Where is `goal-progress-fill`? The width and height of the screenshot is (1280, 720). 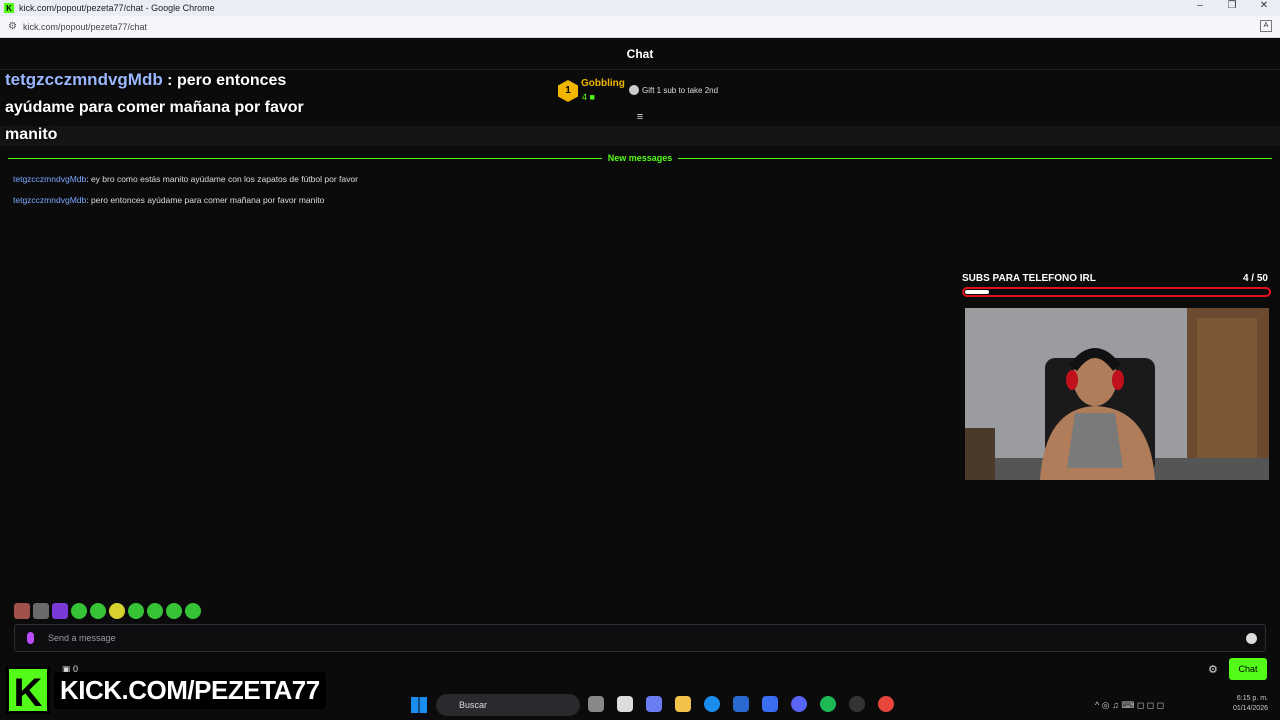 goal-progress-fill is located at coordinates (977, 292).